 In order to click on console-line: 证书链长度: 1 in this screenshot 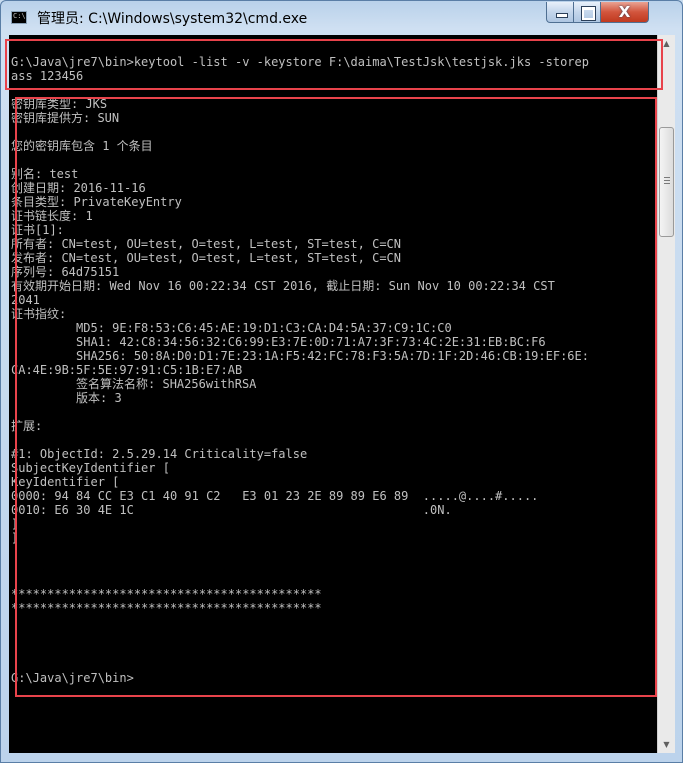, I will do `click(52, 216)`.